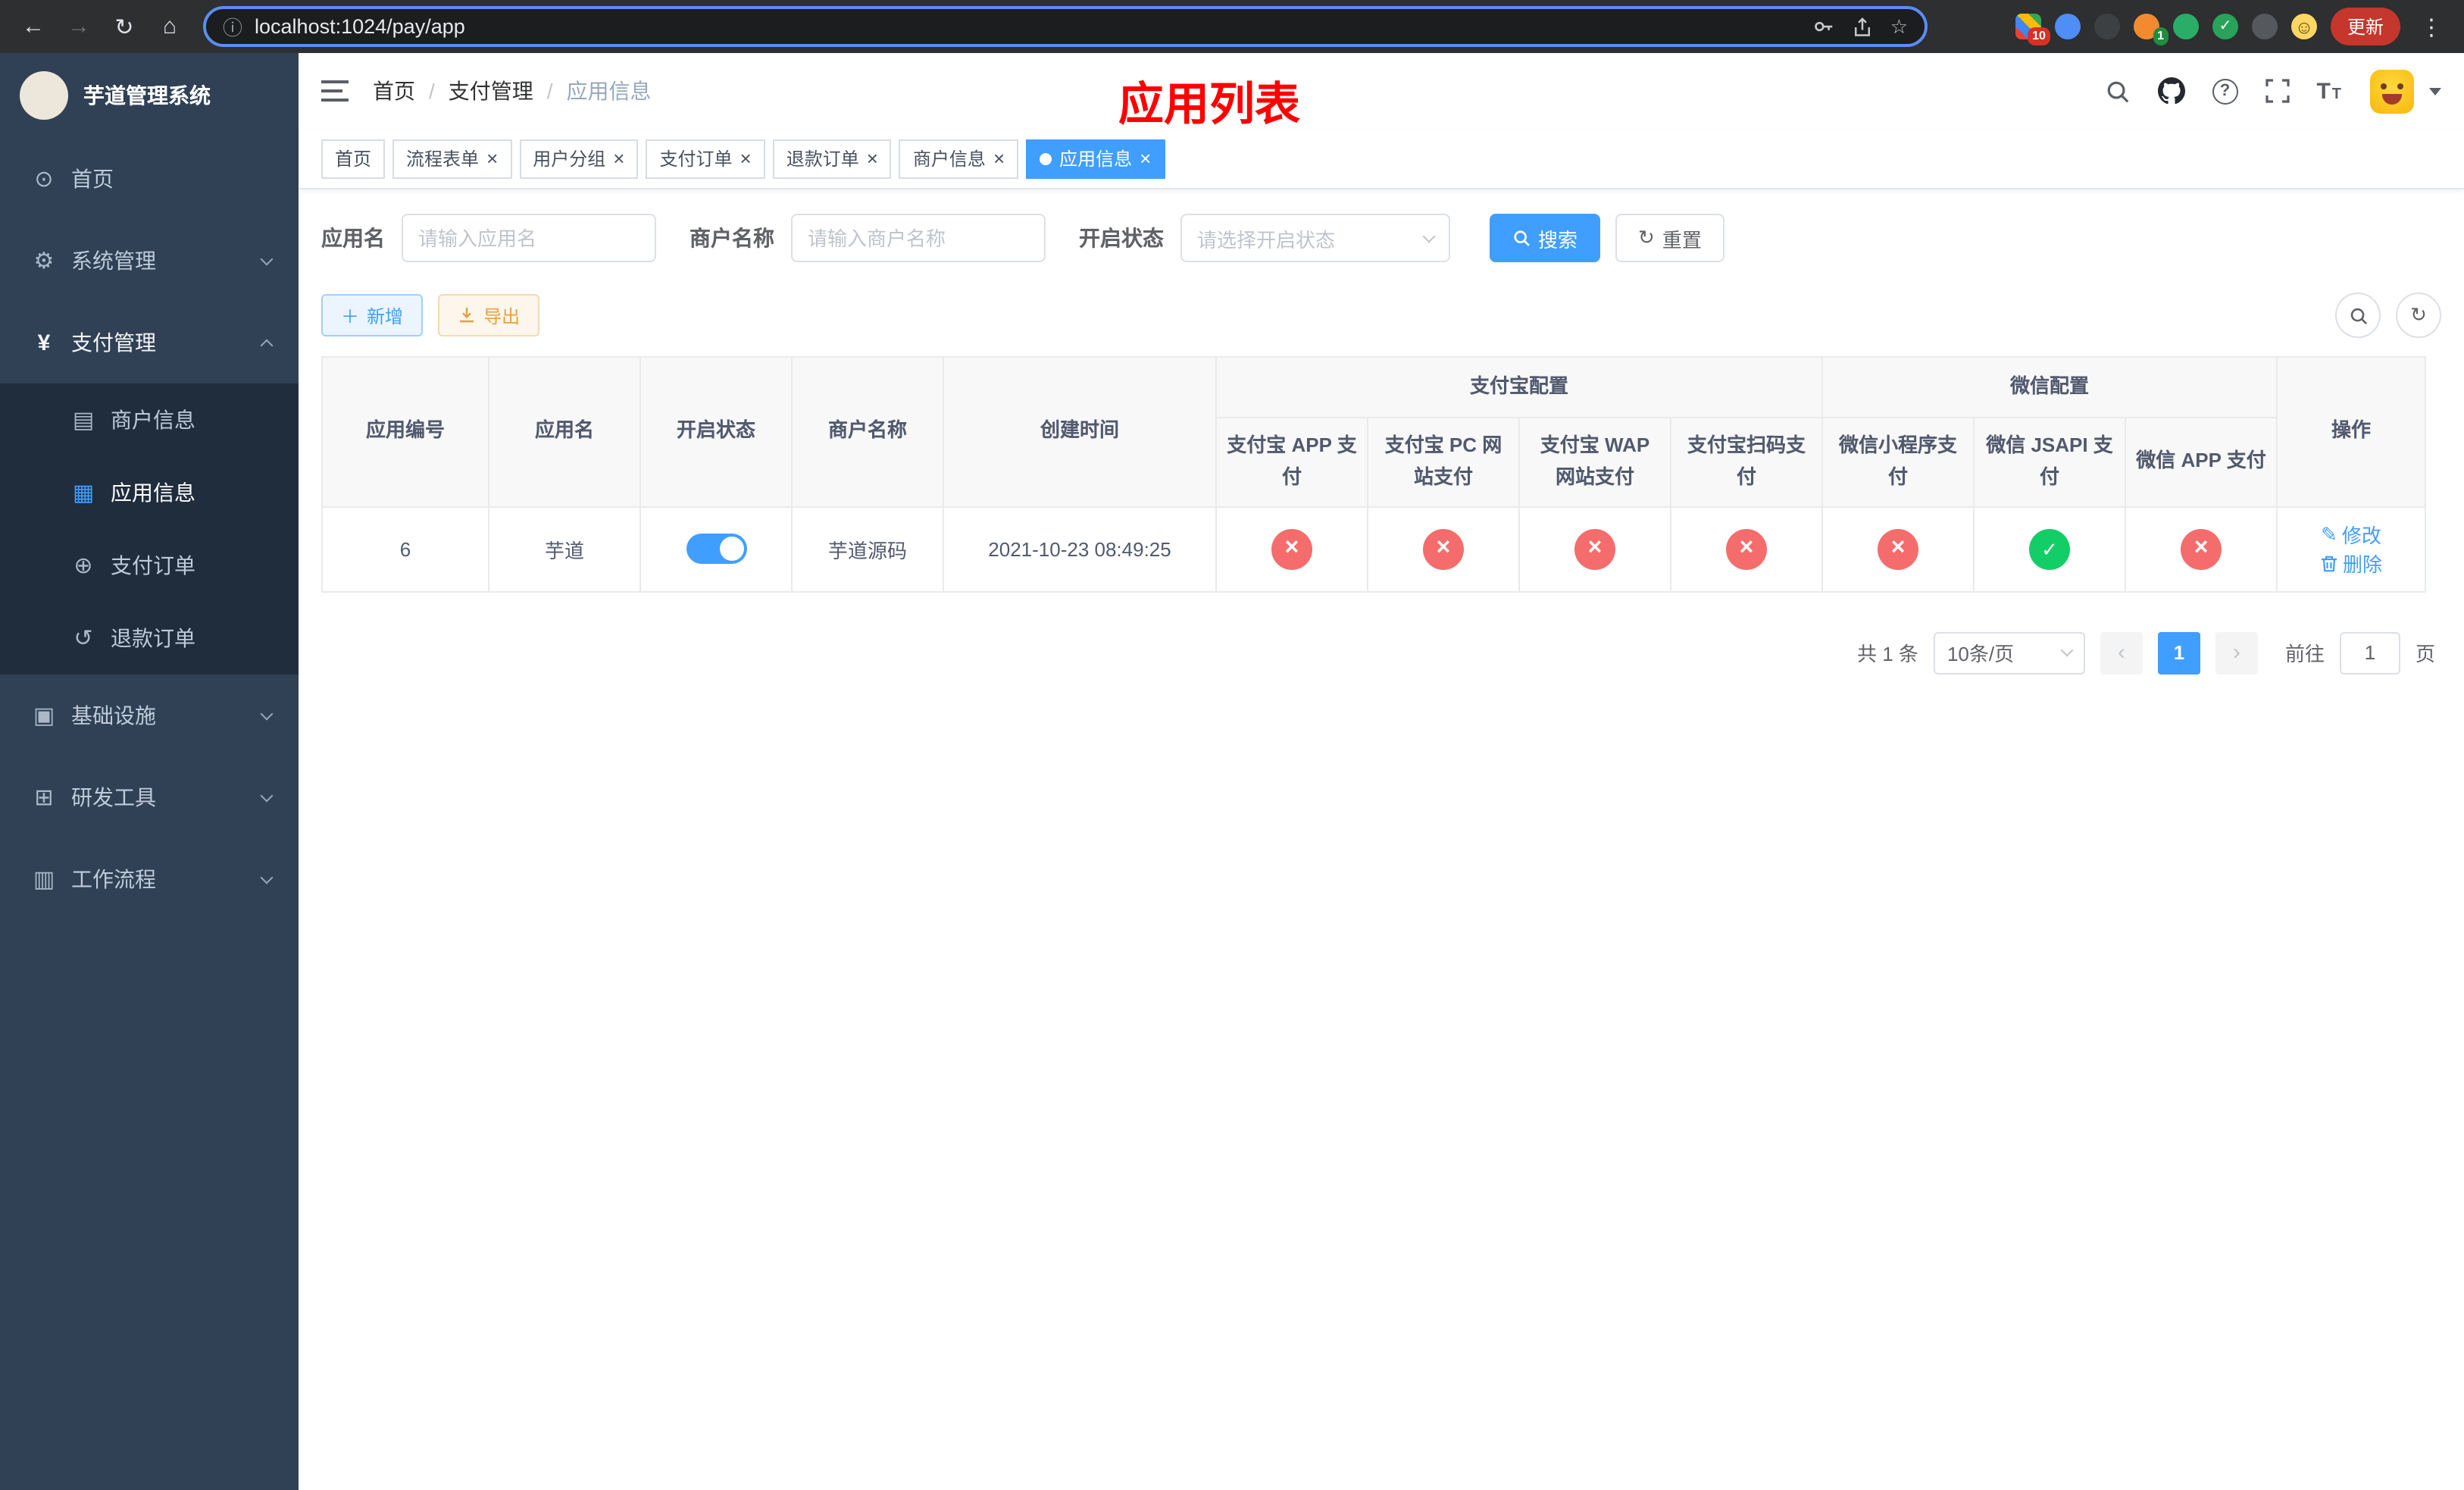 The width and height of the screenshot is (2464, 1490). What do you see at coordinates (394, 91) in the screenshot?
I see `breadcrumb-home: 首页` at bounding box center [394, 91].